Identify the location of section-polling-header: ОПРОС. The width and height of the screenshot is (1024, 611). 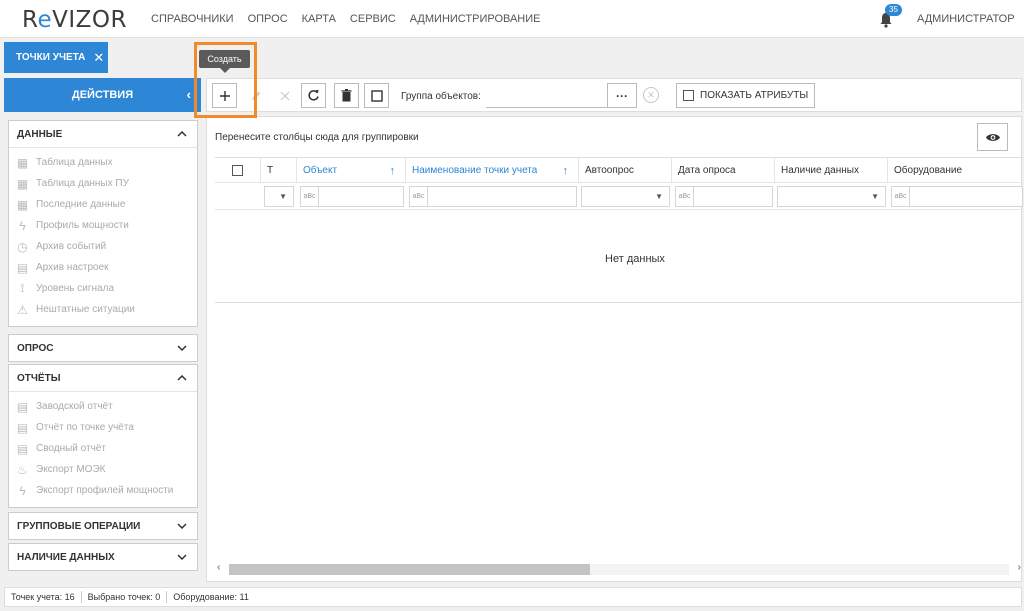
(103, 348).